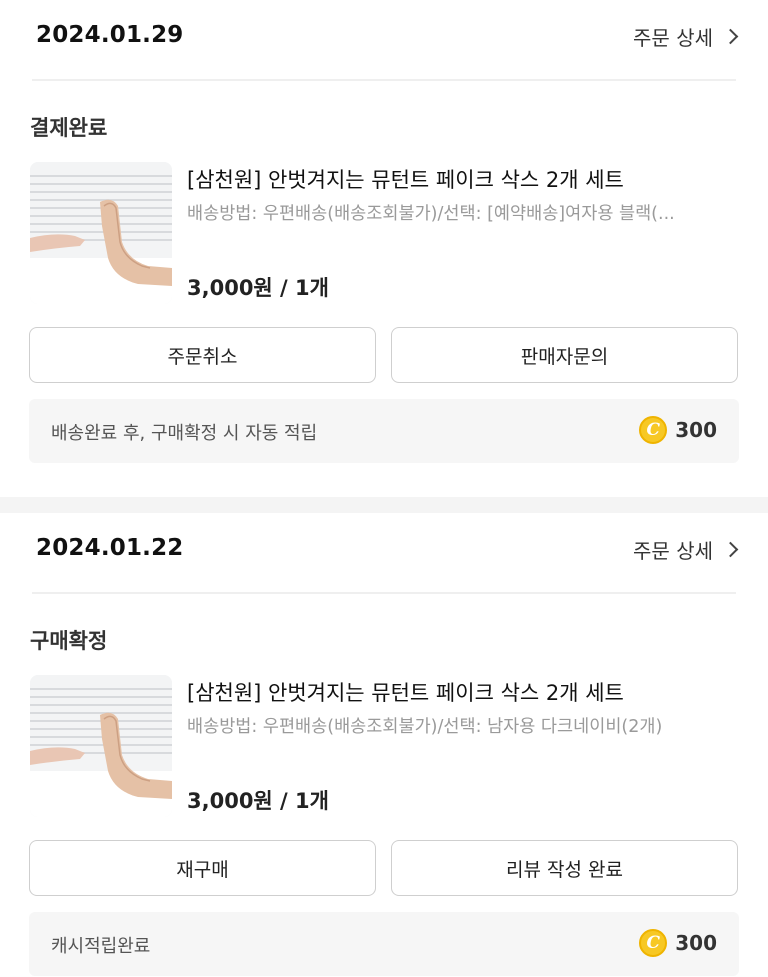  What do you see at coordinates (564, 868) in the screenshot?
I see `review-complete-button: 리뷰 작성 완료` at bounding box center [564, 868].